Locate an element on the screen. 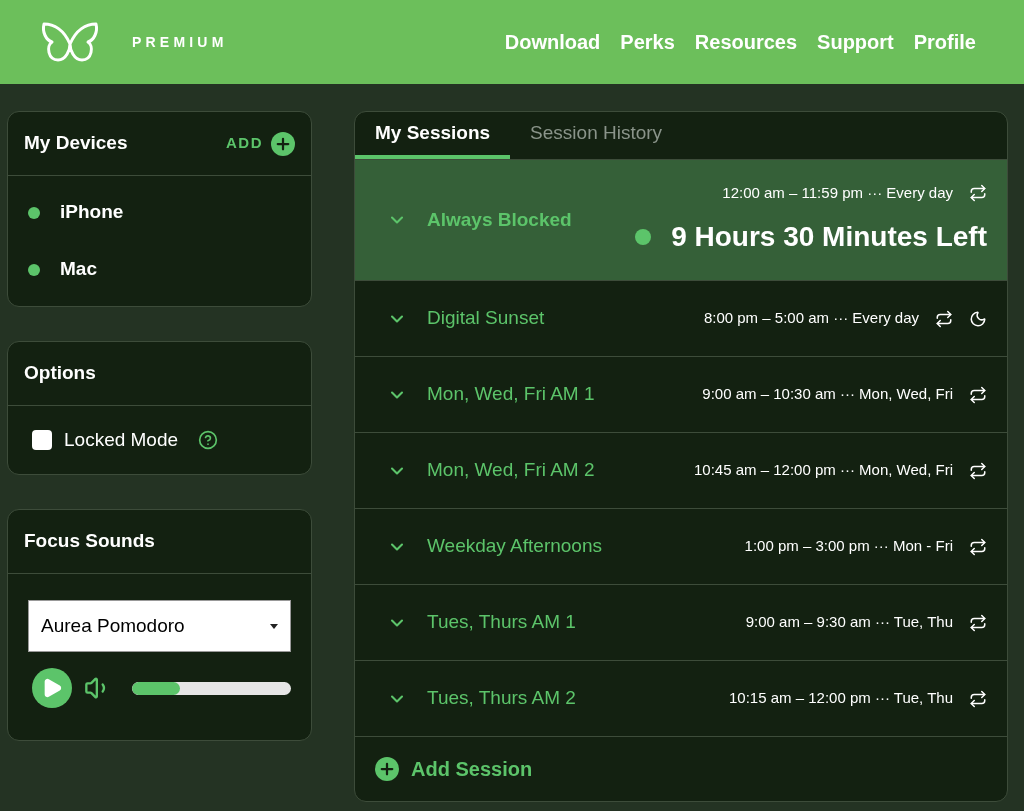 This screenshot has height=811, width=1024. add-device-button: ADD is located at coordinates (260, 143).